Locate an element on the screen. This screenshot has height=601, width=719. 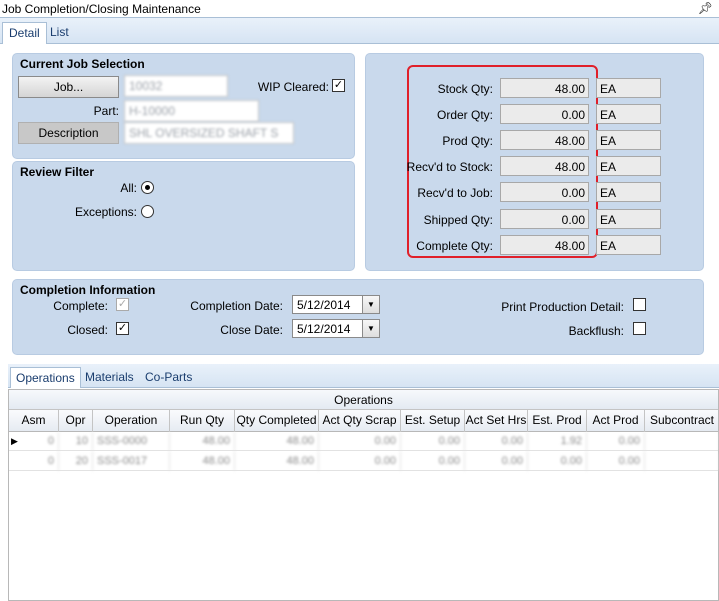
wip-cleared-label: WIP Cleared: is located at coordinates (293, 87).